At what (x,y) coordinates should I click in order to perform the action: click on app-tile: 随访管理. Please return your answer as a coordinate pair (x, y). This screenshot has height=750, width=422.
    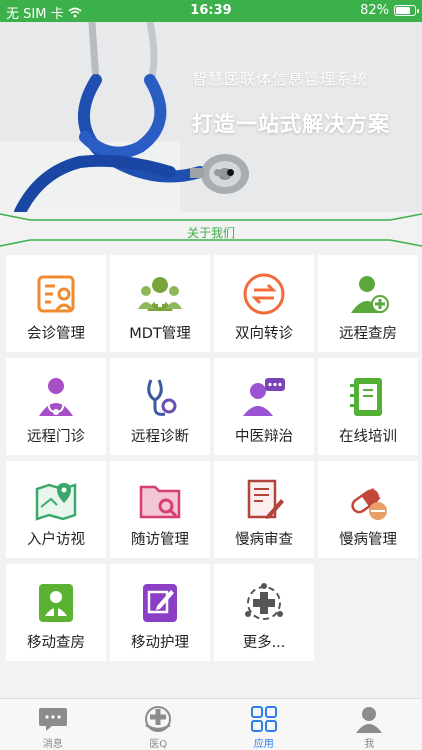
    Looking at the image, I should click on (160, 509).